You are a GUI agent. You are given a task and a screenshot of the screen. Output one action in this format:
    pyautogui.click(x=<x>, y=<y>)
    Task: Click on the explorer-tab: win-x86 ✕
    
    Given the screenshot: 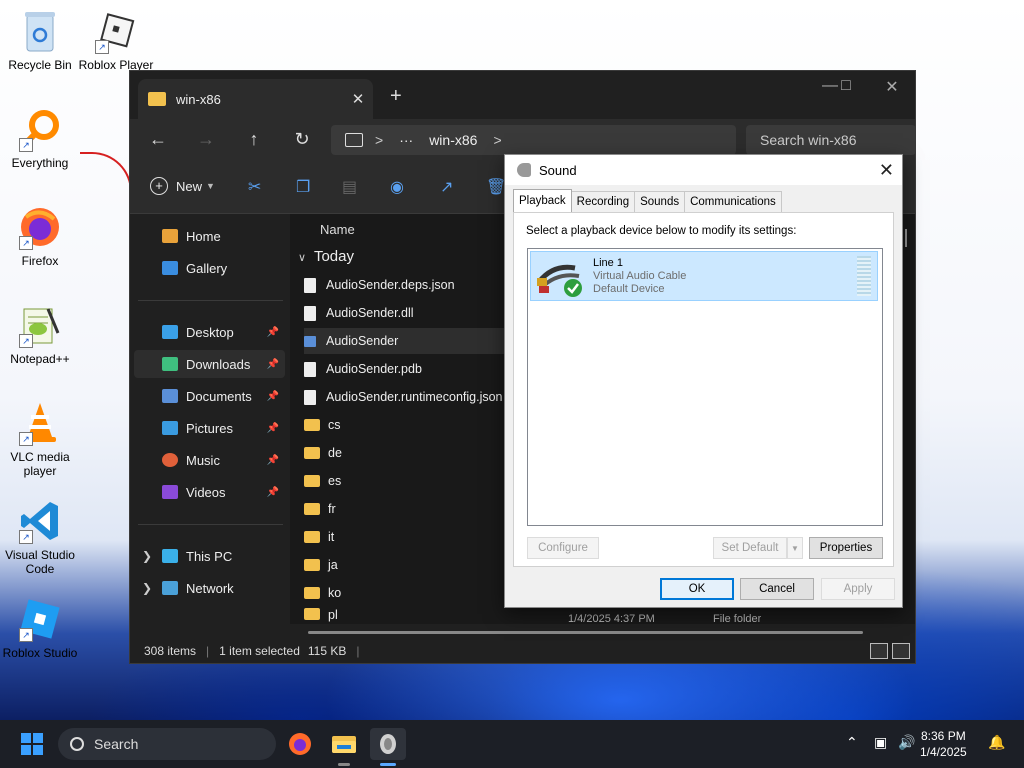 What is the action you would take?
    pyautogui.click(x=255, y=99)
    